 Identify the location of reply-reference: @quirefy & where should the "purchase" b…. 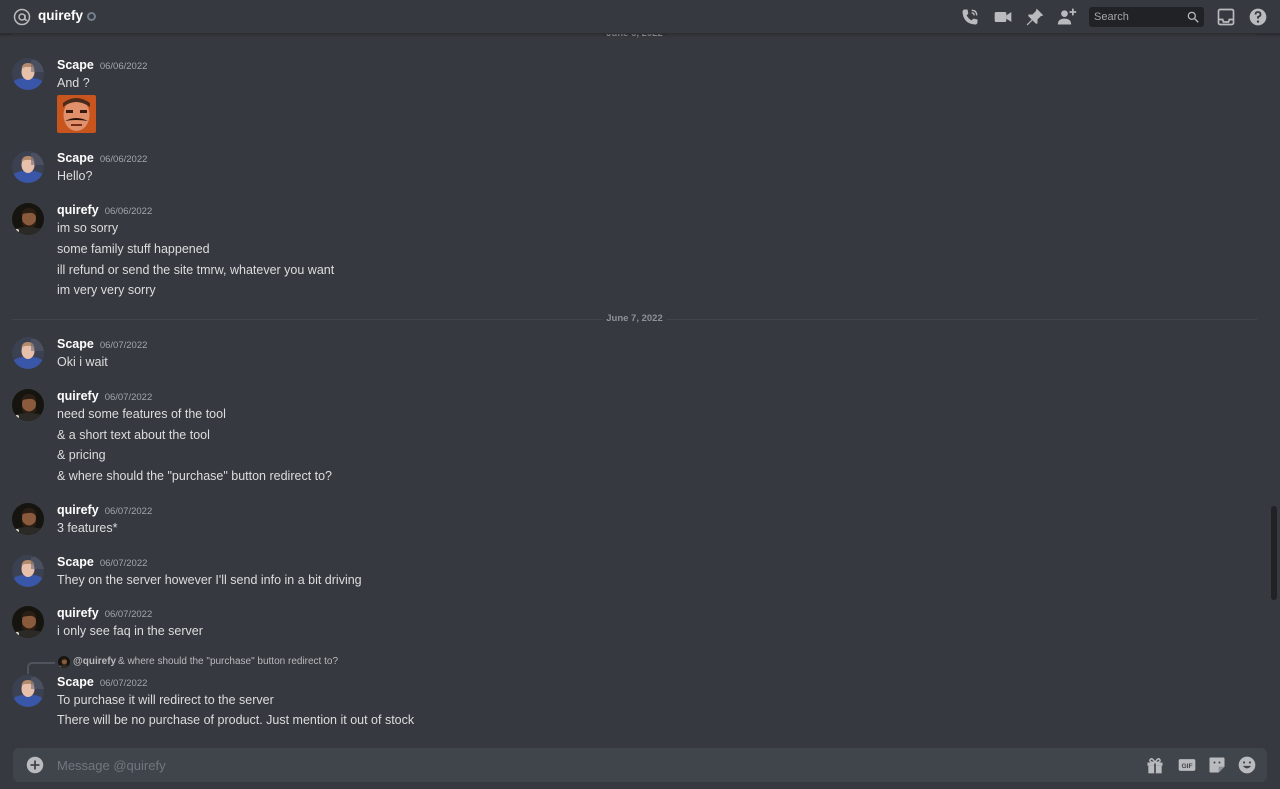
(630, 664).